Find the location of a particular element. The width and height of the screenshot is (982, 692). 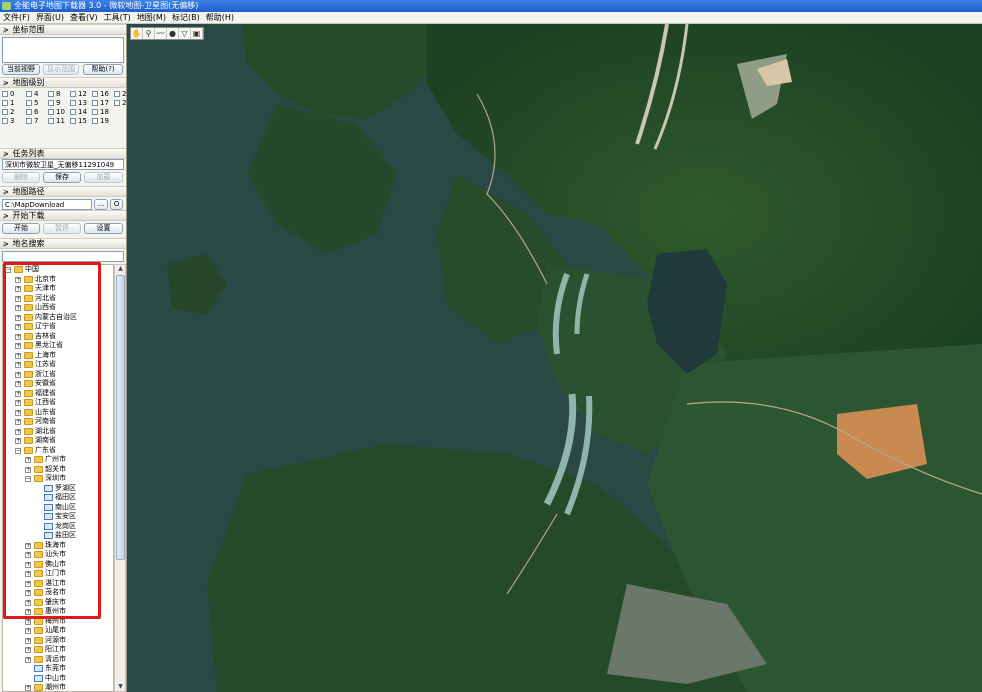

scroll-down-icon: ▼ is located at coordinates (120, 687).